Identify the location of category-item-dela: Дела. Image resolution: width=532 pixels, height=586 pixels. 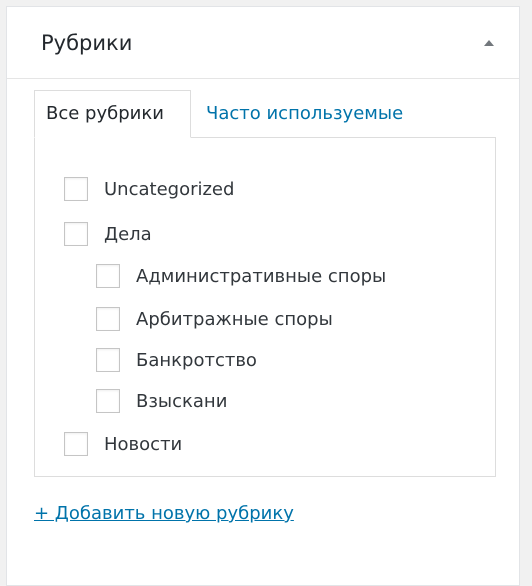
(108, 234).